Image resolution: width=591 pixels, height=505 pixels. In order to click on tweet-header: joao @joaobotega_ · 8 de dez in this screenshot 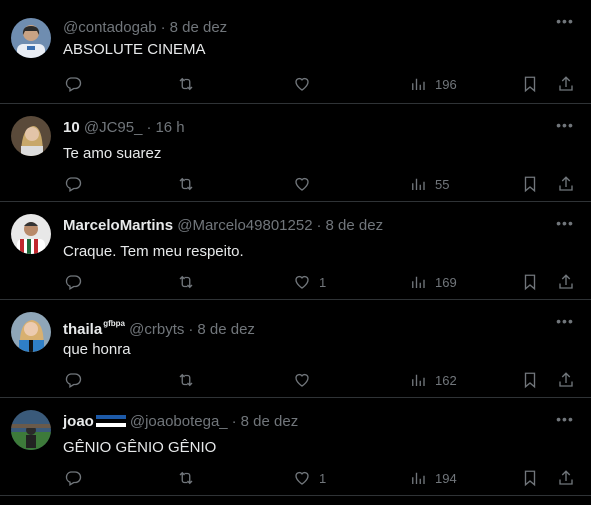, I will do `click(302, 422)`.